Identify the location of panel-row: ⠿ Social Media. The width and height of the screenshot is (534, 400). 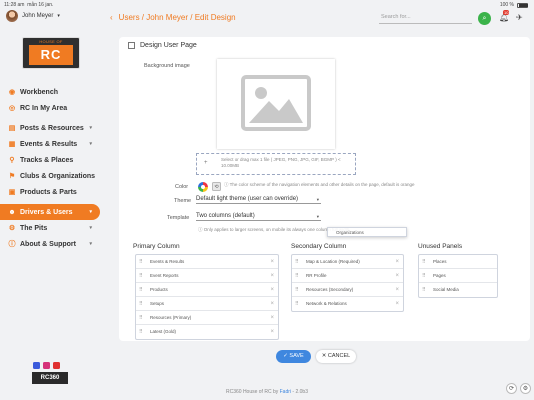
(458, 290).